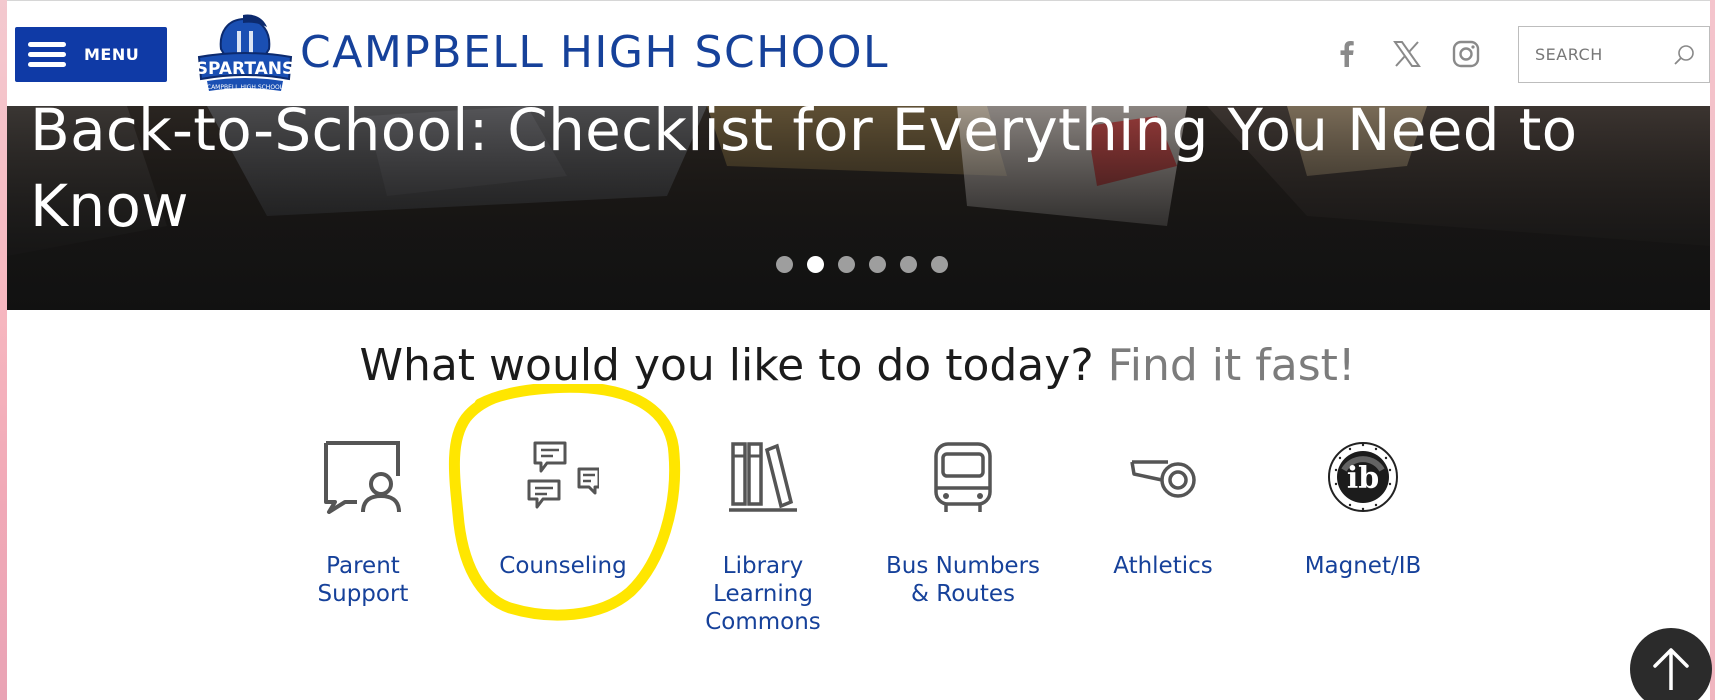 The height and width of the screenshot is (700, 1715). What do you see at coordinates (563, 566) in the screenshot?
I see `quick-link-label: Counseling` at bounding box center [563, 566].